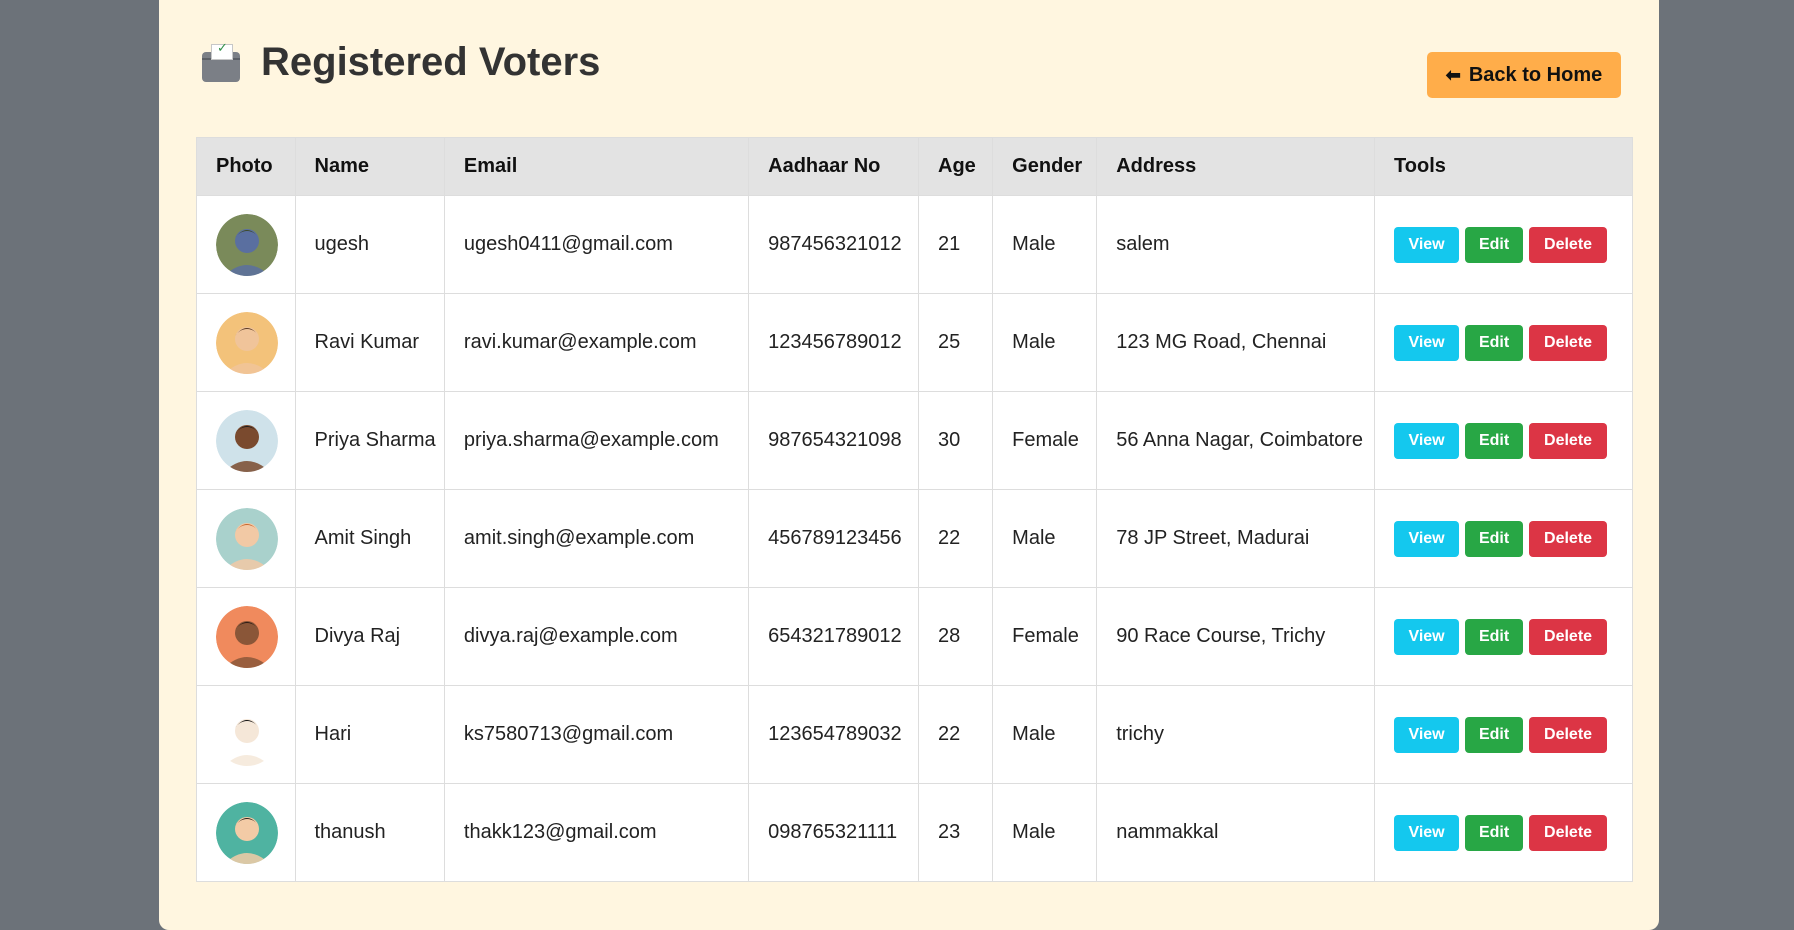 The width and height of the screenshot is (1794, 930). I want to click on name-cell: ugesh, so click(369, 244).